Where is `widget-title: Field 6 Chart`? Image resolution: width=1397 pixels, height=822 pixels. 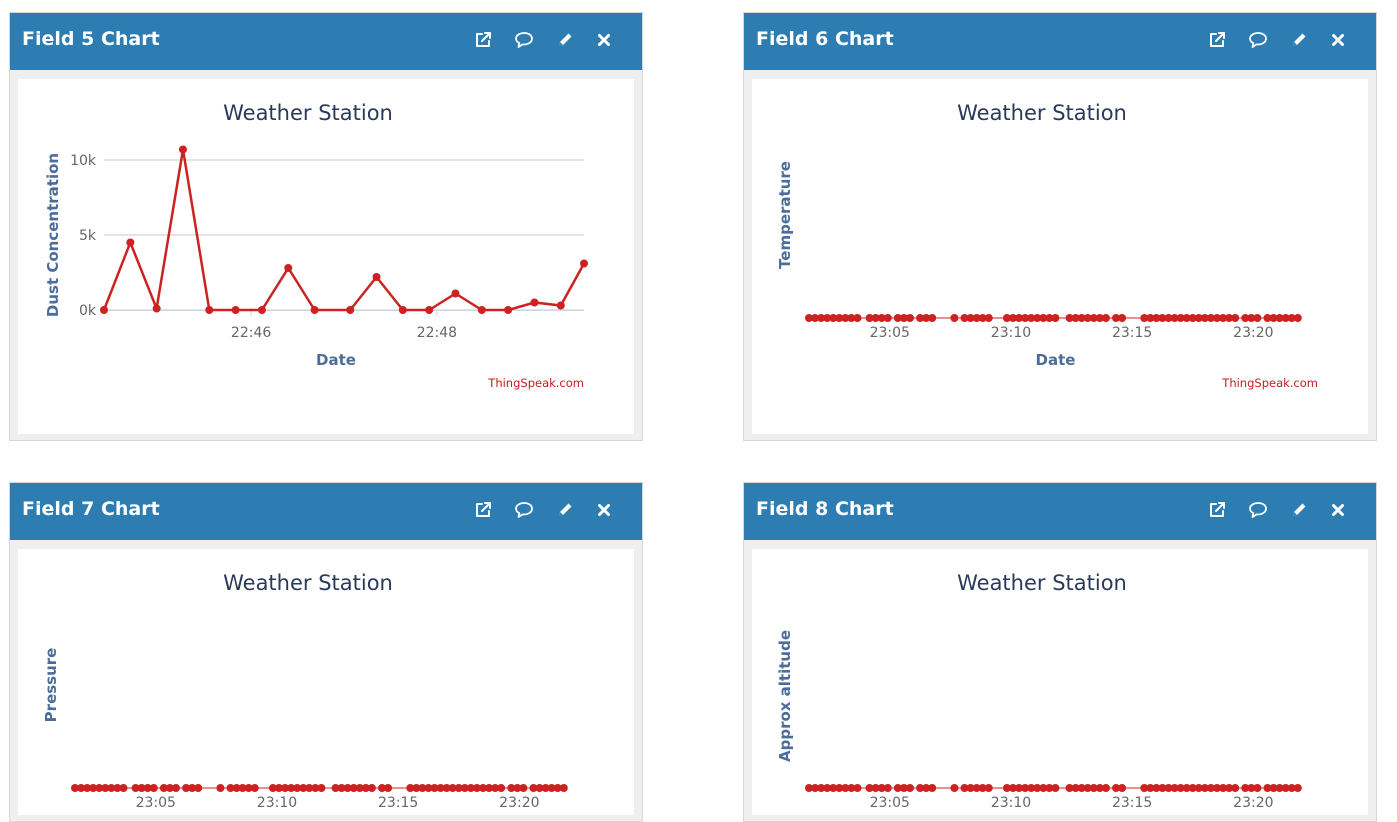
widget-title: Field 6 Chart is located at coordinates (825, 39).